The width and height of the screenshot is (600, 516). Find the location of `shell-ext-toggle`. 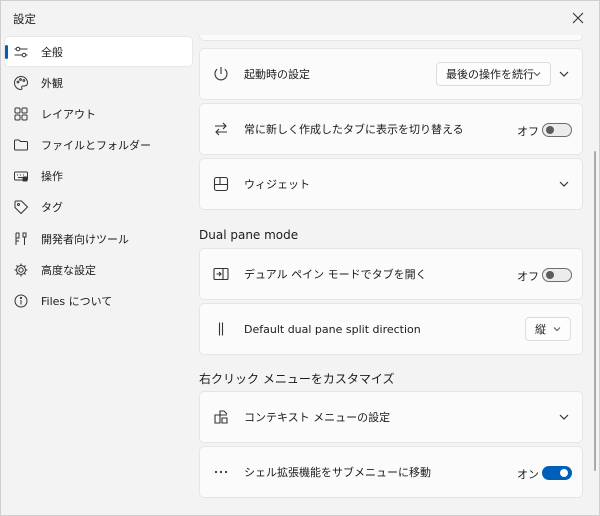

shell-ext-toggle is located at coordinates (557, 473).